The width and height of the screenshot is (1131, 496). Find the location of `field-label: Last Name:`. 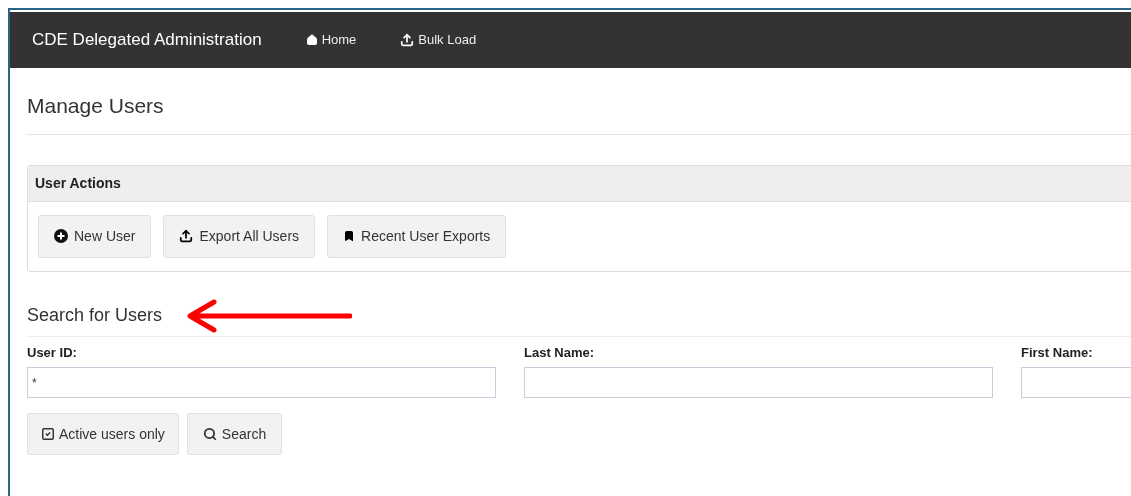

field-label: Last Name: is located at coordinates (560, 352).